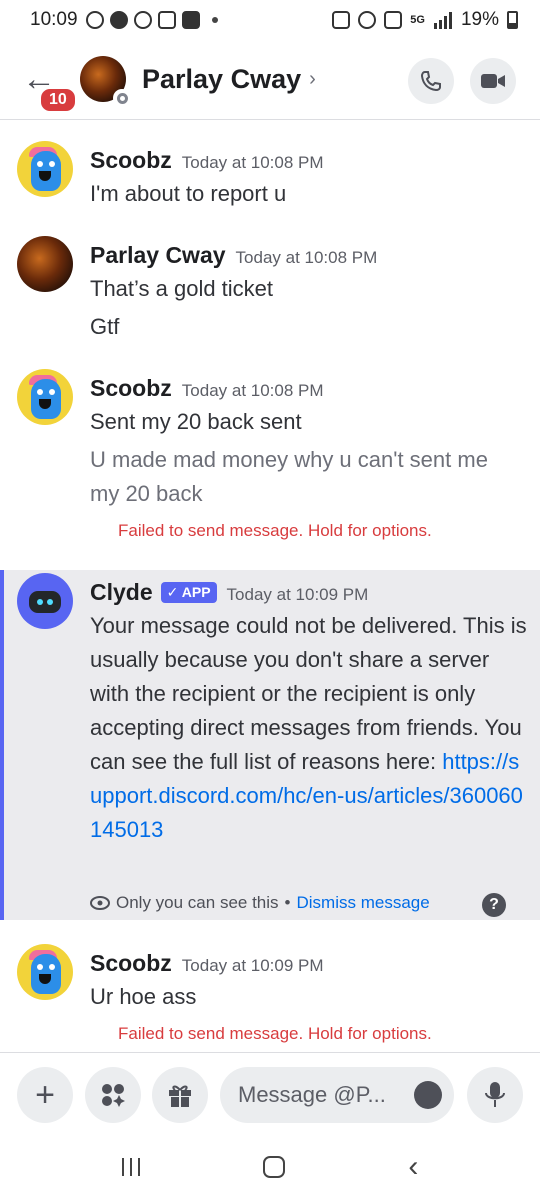 Image resolution: width=540 pixels, height=1200 pixels. What do you see at coordinates (413, 1166) in the screenshot?
I see `nav-back-icon: ‹` at bounding box center [413, 1166].